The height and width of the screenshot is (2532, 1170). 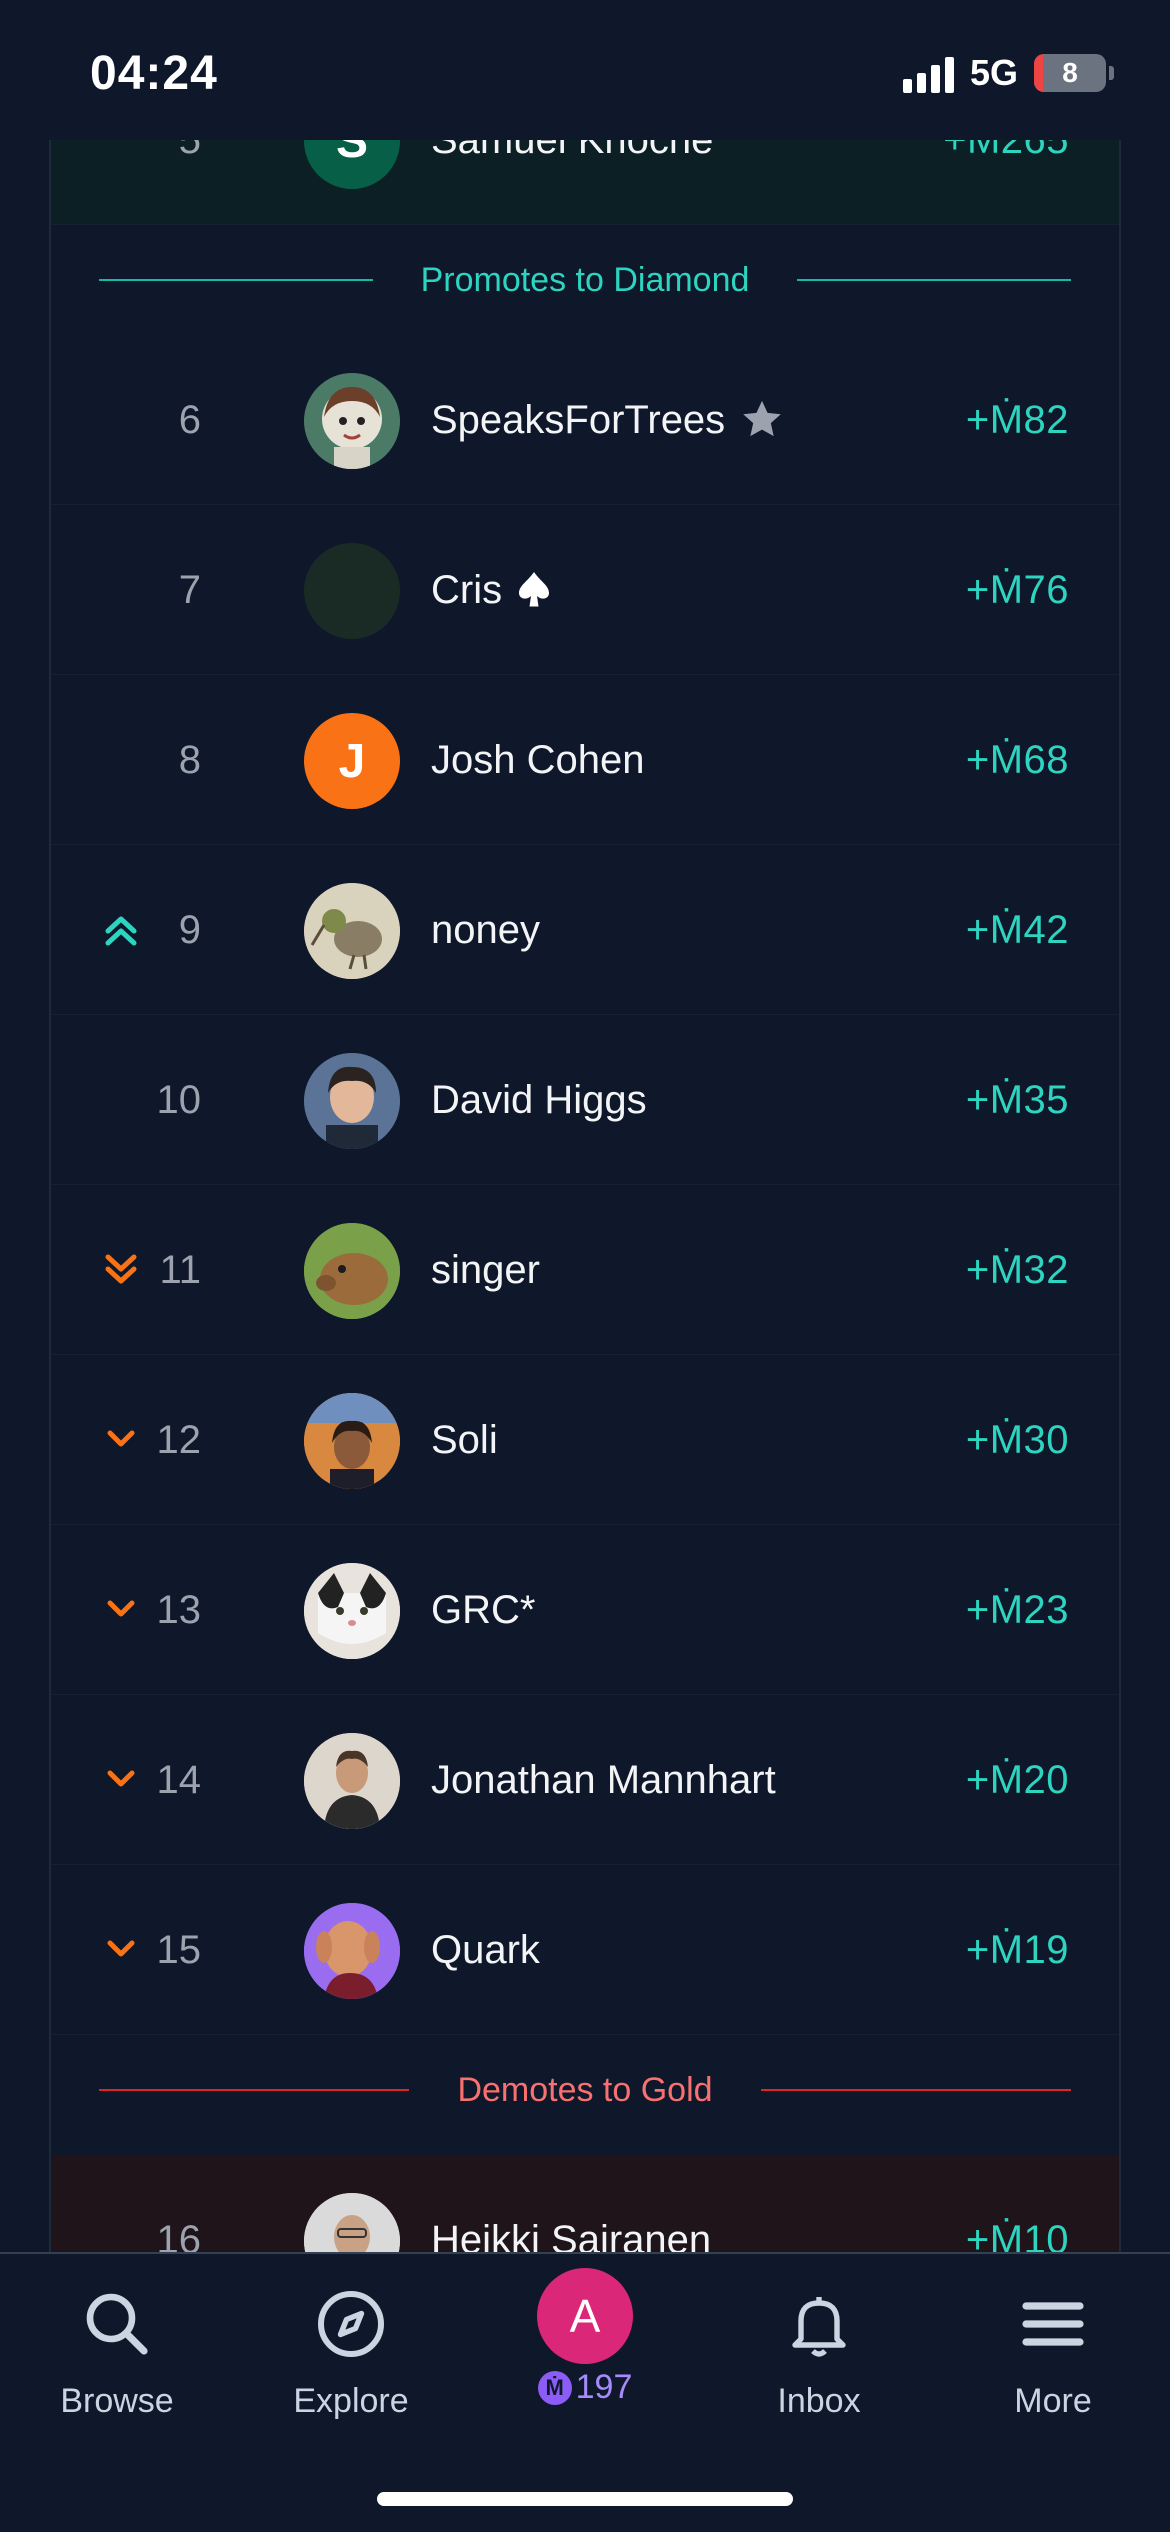 I want to click on avatar: S, so click(x=352, y=164).